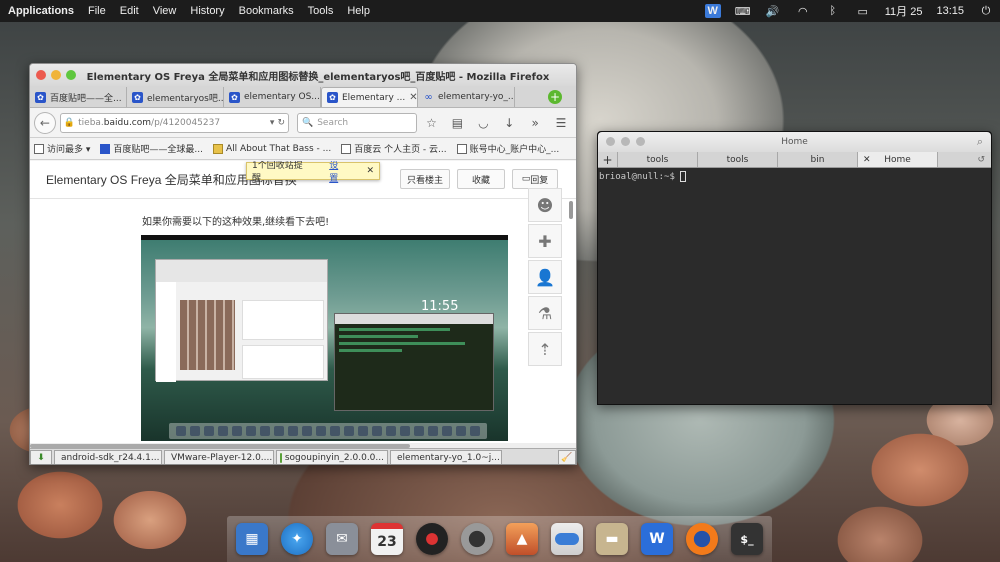  I want to click on download-arrow-icon: ⬇, so click(41, 456).